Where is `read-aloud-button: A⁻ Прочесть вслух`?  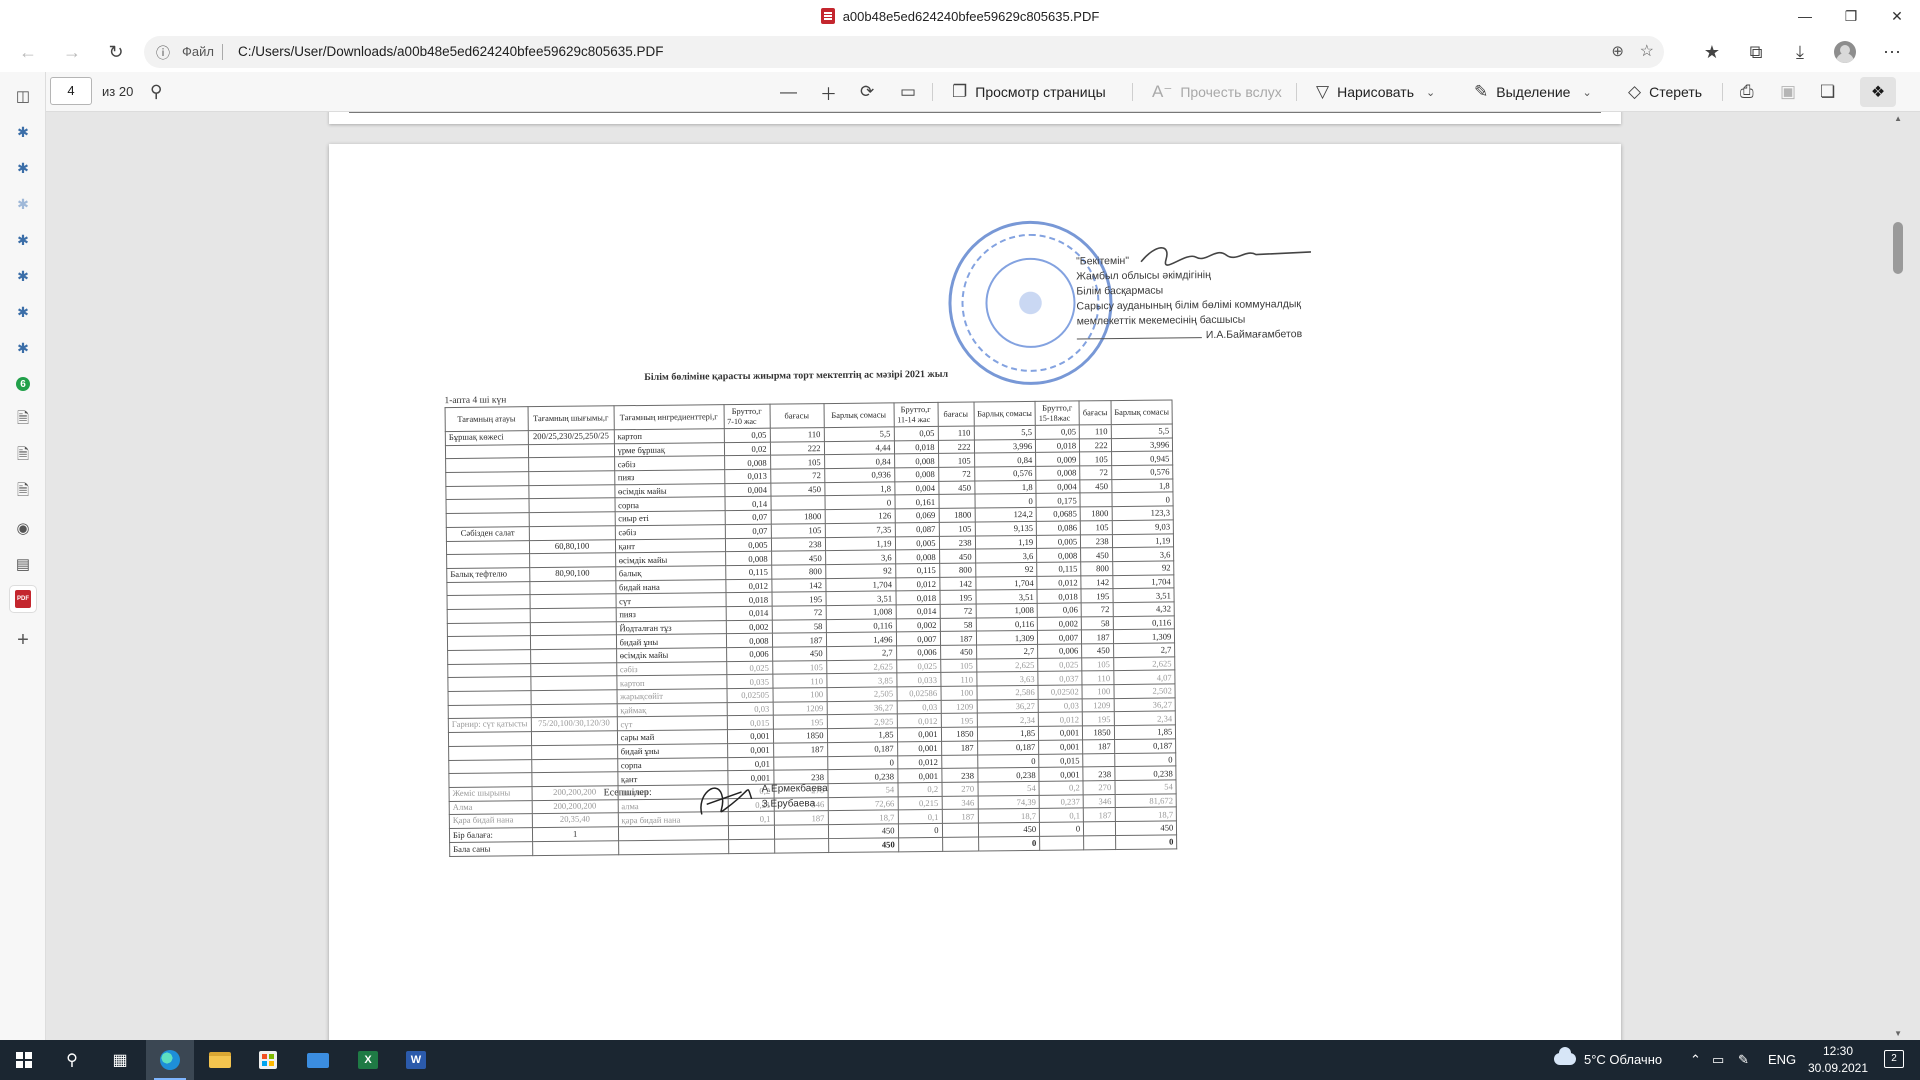
read-aloud-button: A⁻ Прочесть вслух is located at coordinates (1217, 92).